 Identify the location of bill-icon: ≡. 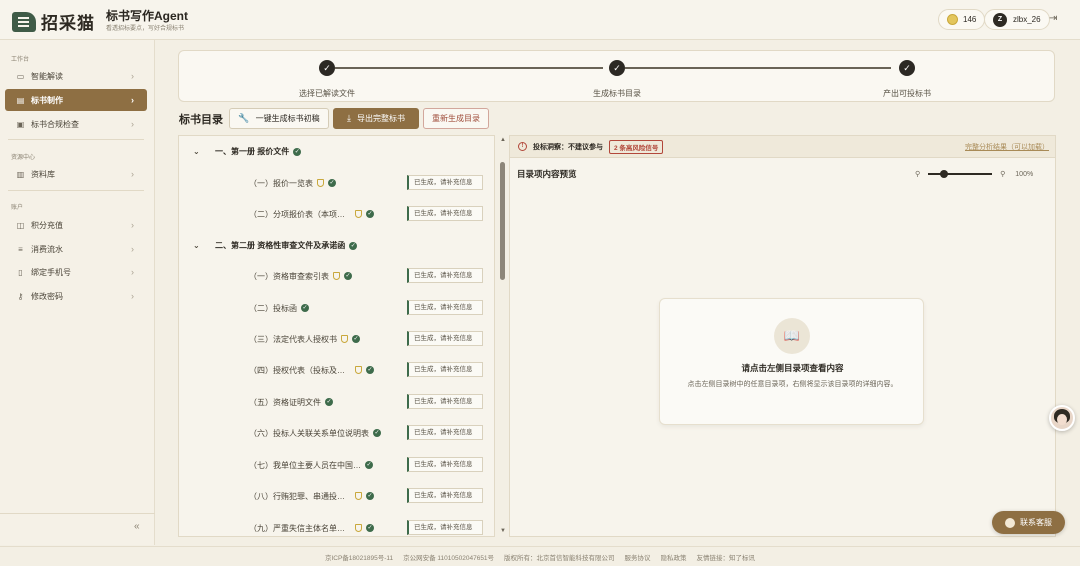
(20, 249).